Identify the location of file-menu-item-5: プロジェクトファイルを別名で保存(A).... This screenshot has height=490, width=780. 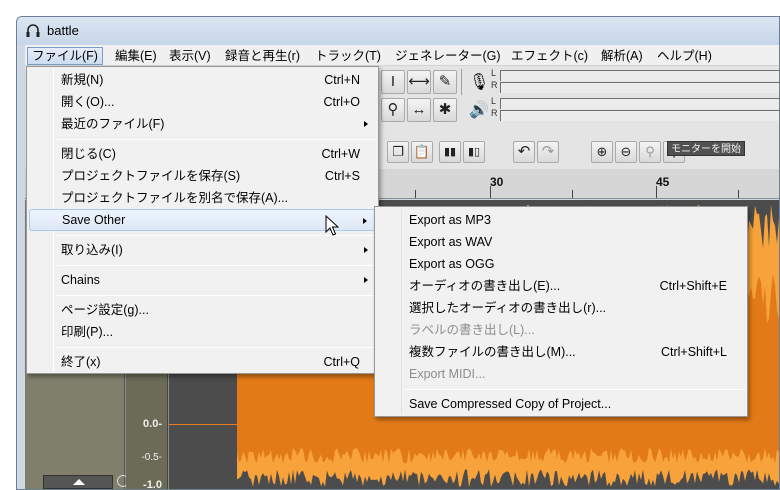
(202, 198).